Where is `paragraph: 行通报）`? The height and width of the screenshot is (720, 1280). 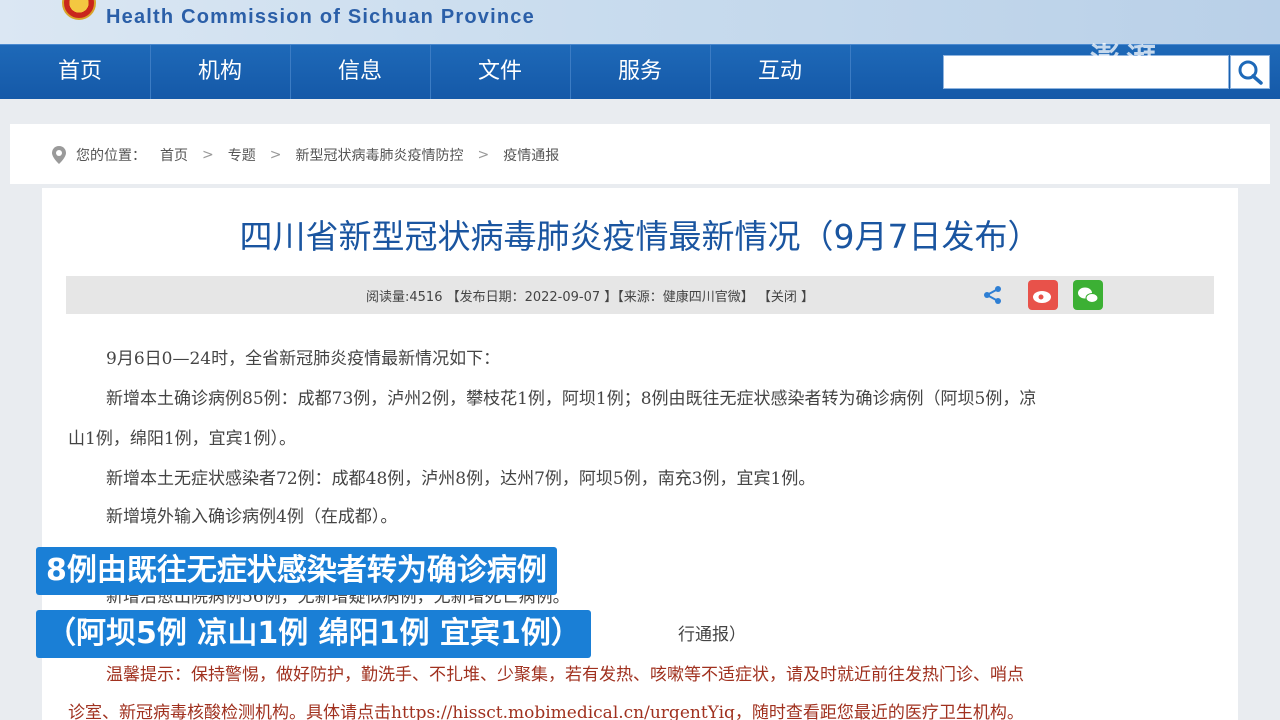
paragraph: 行通报） is located at coordinates (712, 635).